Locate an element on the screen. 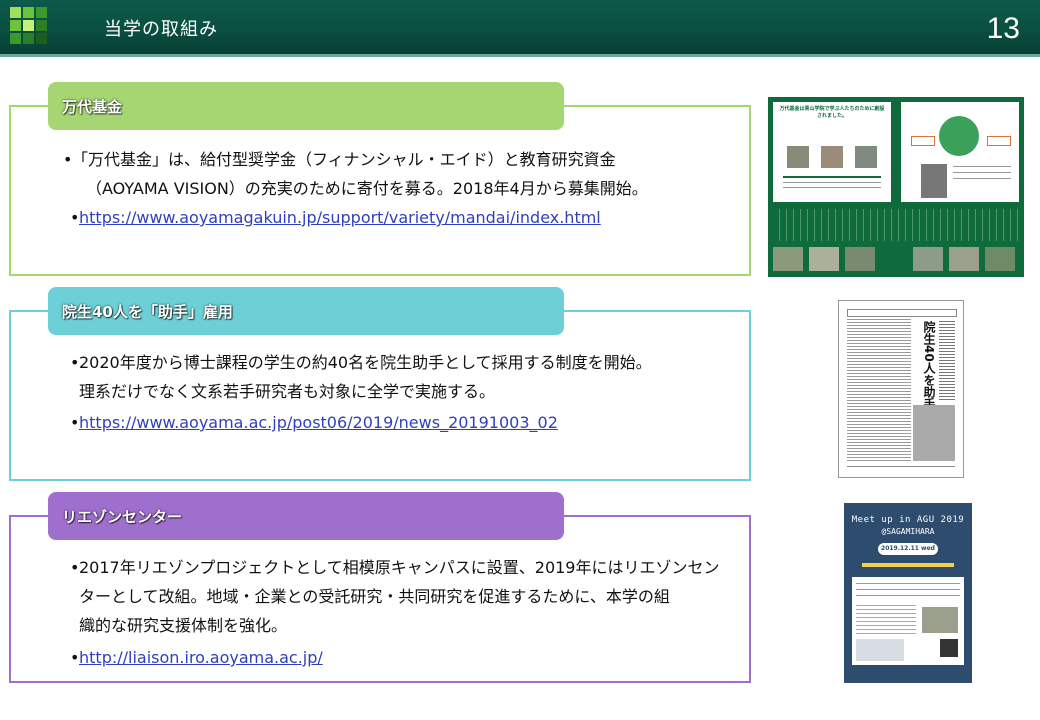 The width and height of the screenshot is (1040, 720). page-number: 13 is located at coordinates (1003, 28).